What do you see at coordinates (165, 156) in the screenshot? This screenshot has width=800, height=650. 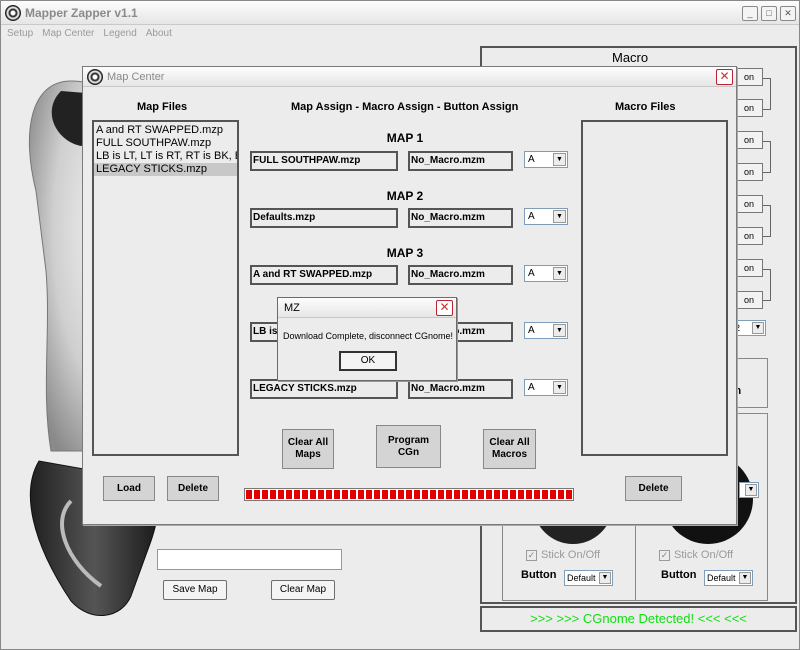 I see `list-item: LB is LT, LT is RT, RT is BK, B` at bounding box center [165, 156].